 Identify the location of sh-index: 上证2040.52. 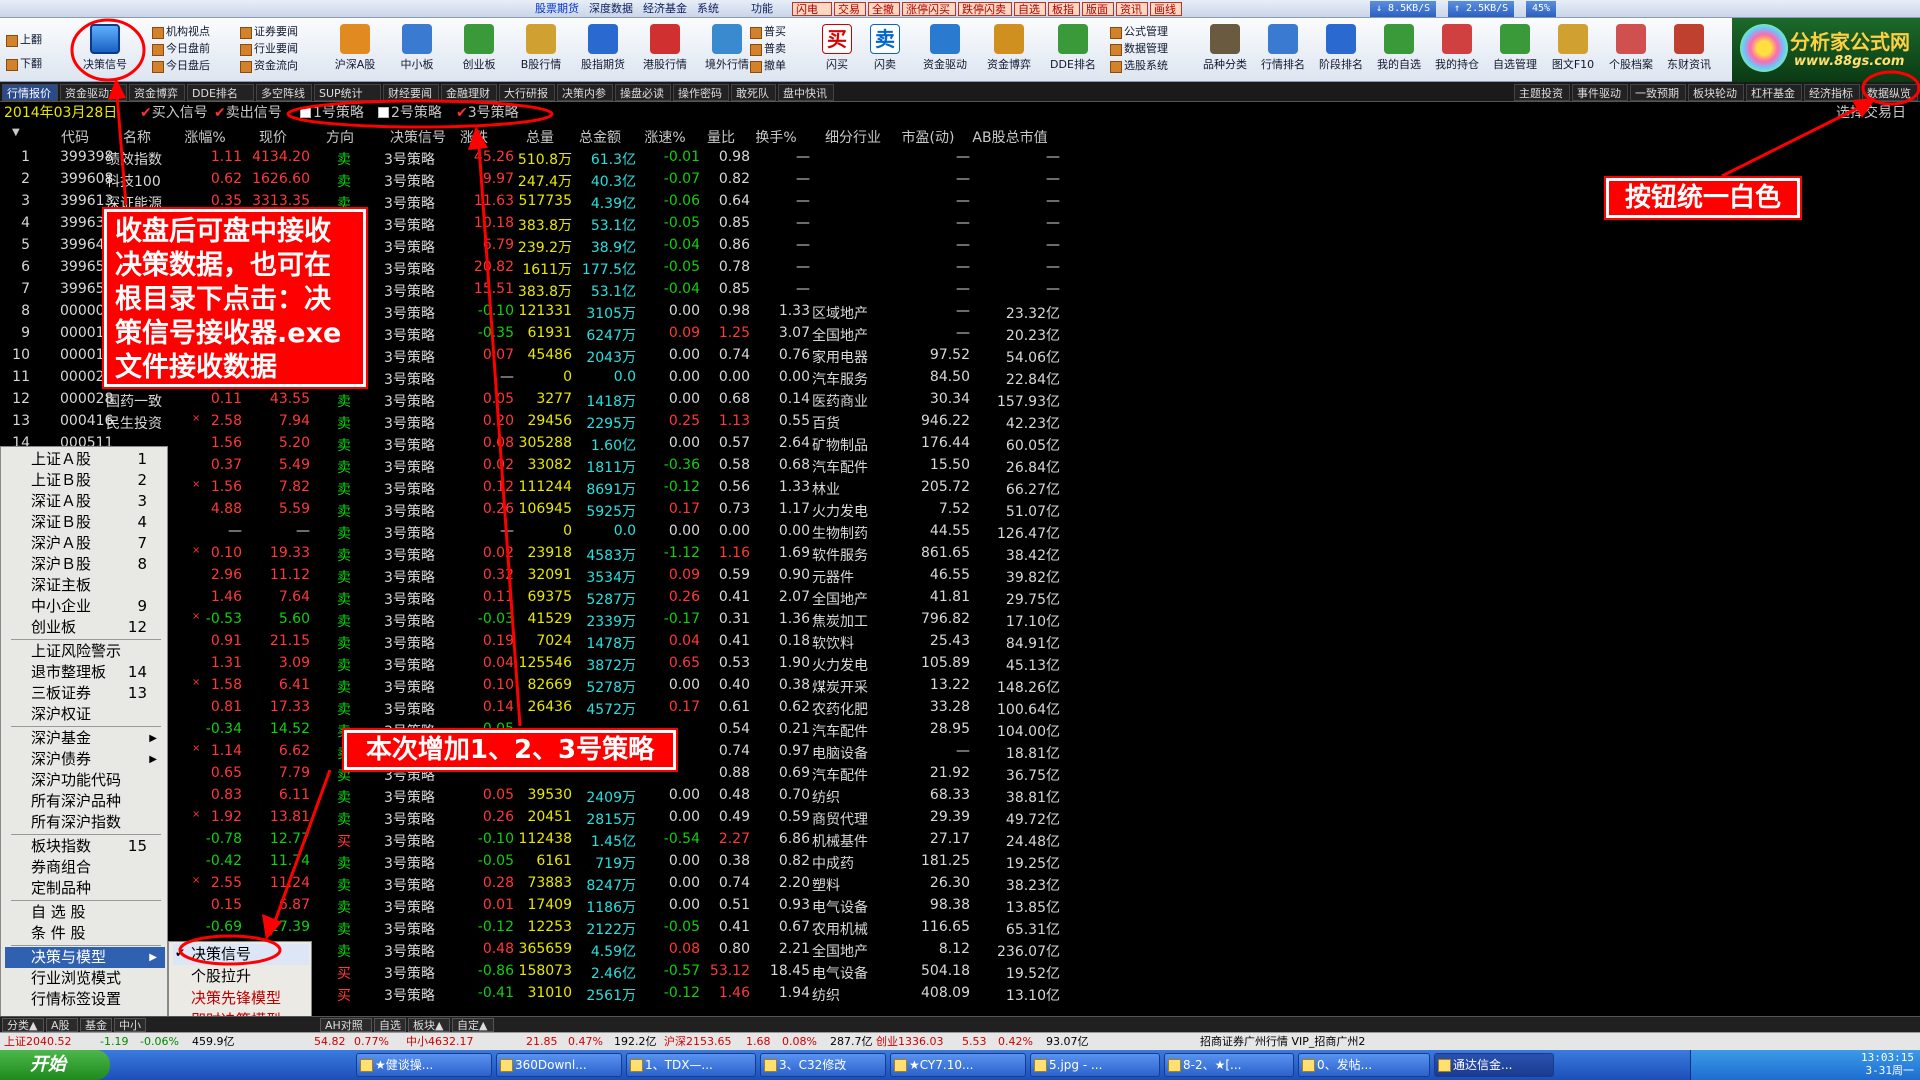
(38, 1042).